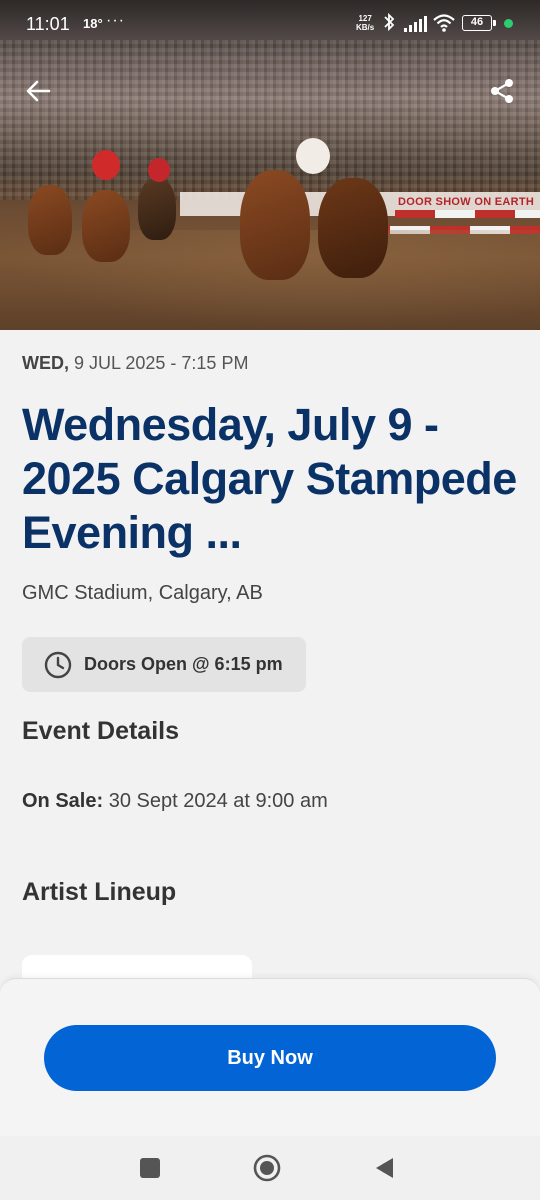 This screenshot has width=540, height=1200. I want to click on clock-icon, so click(58, 664).